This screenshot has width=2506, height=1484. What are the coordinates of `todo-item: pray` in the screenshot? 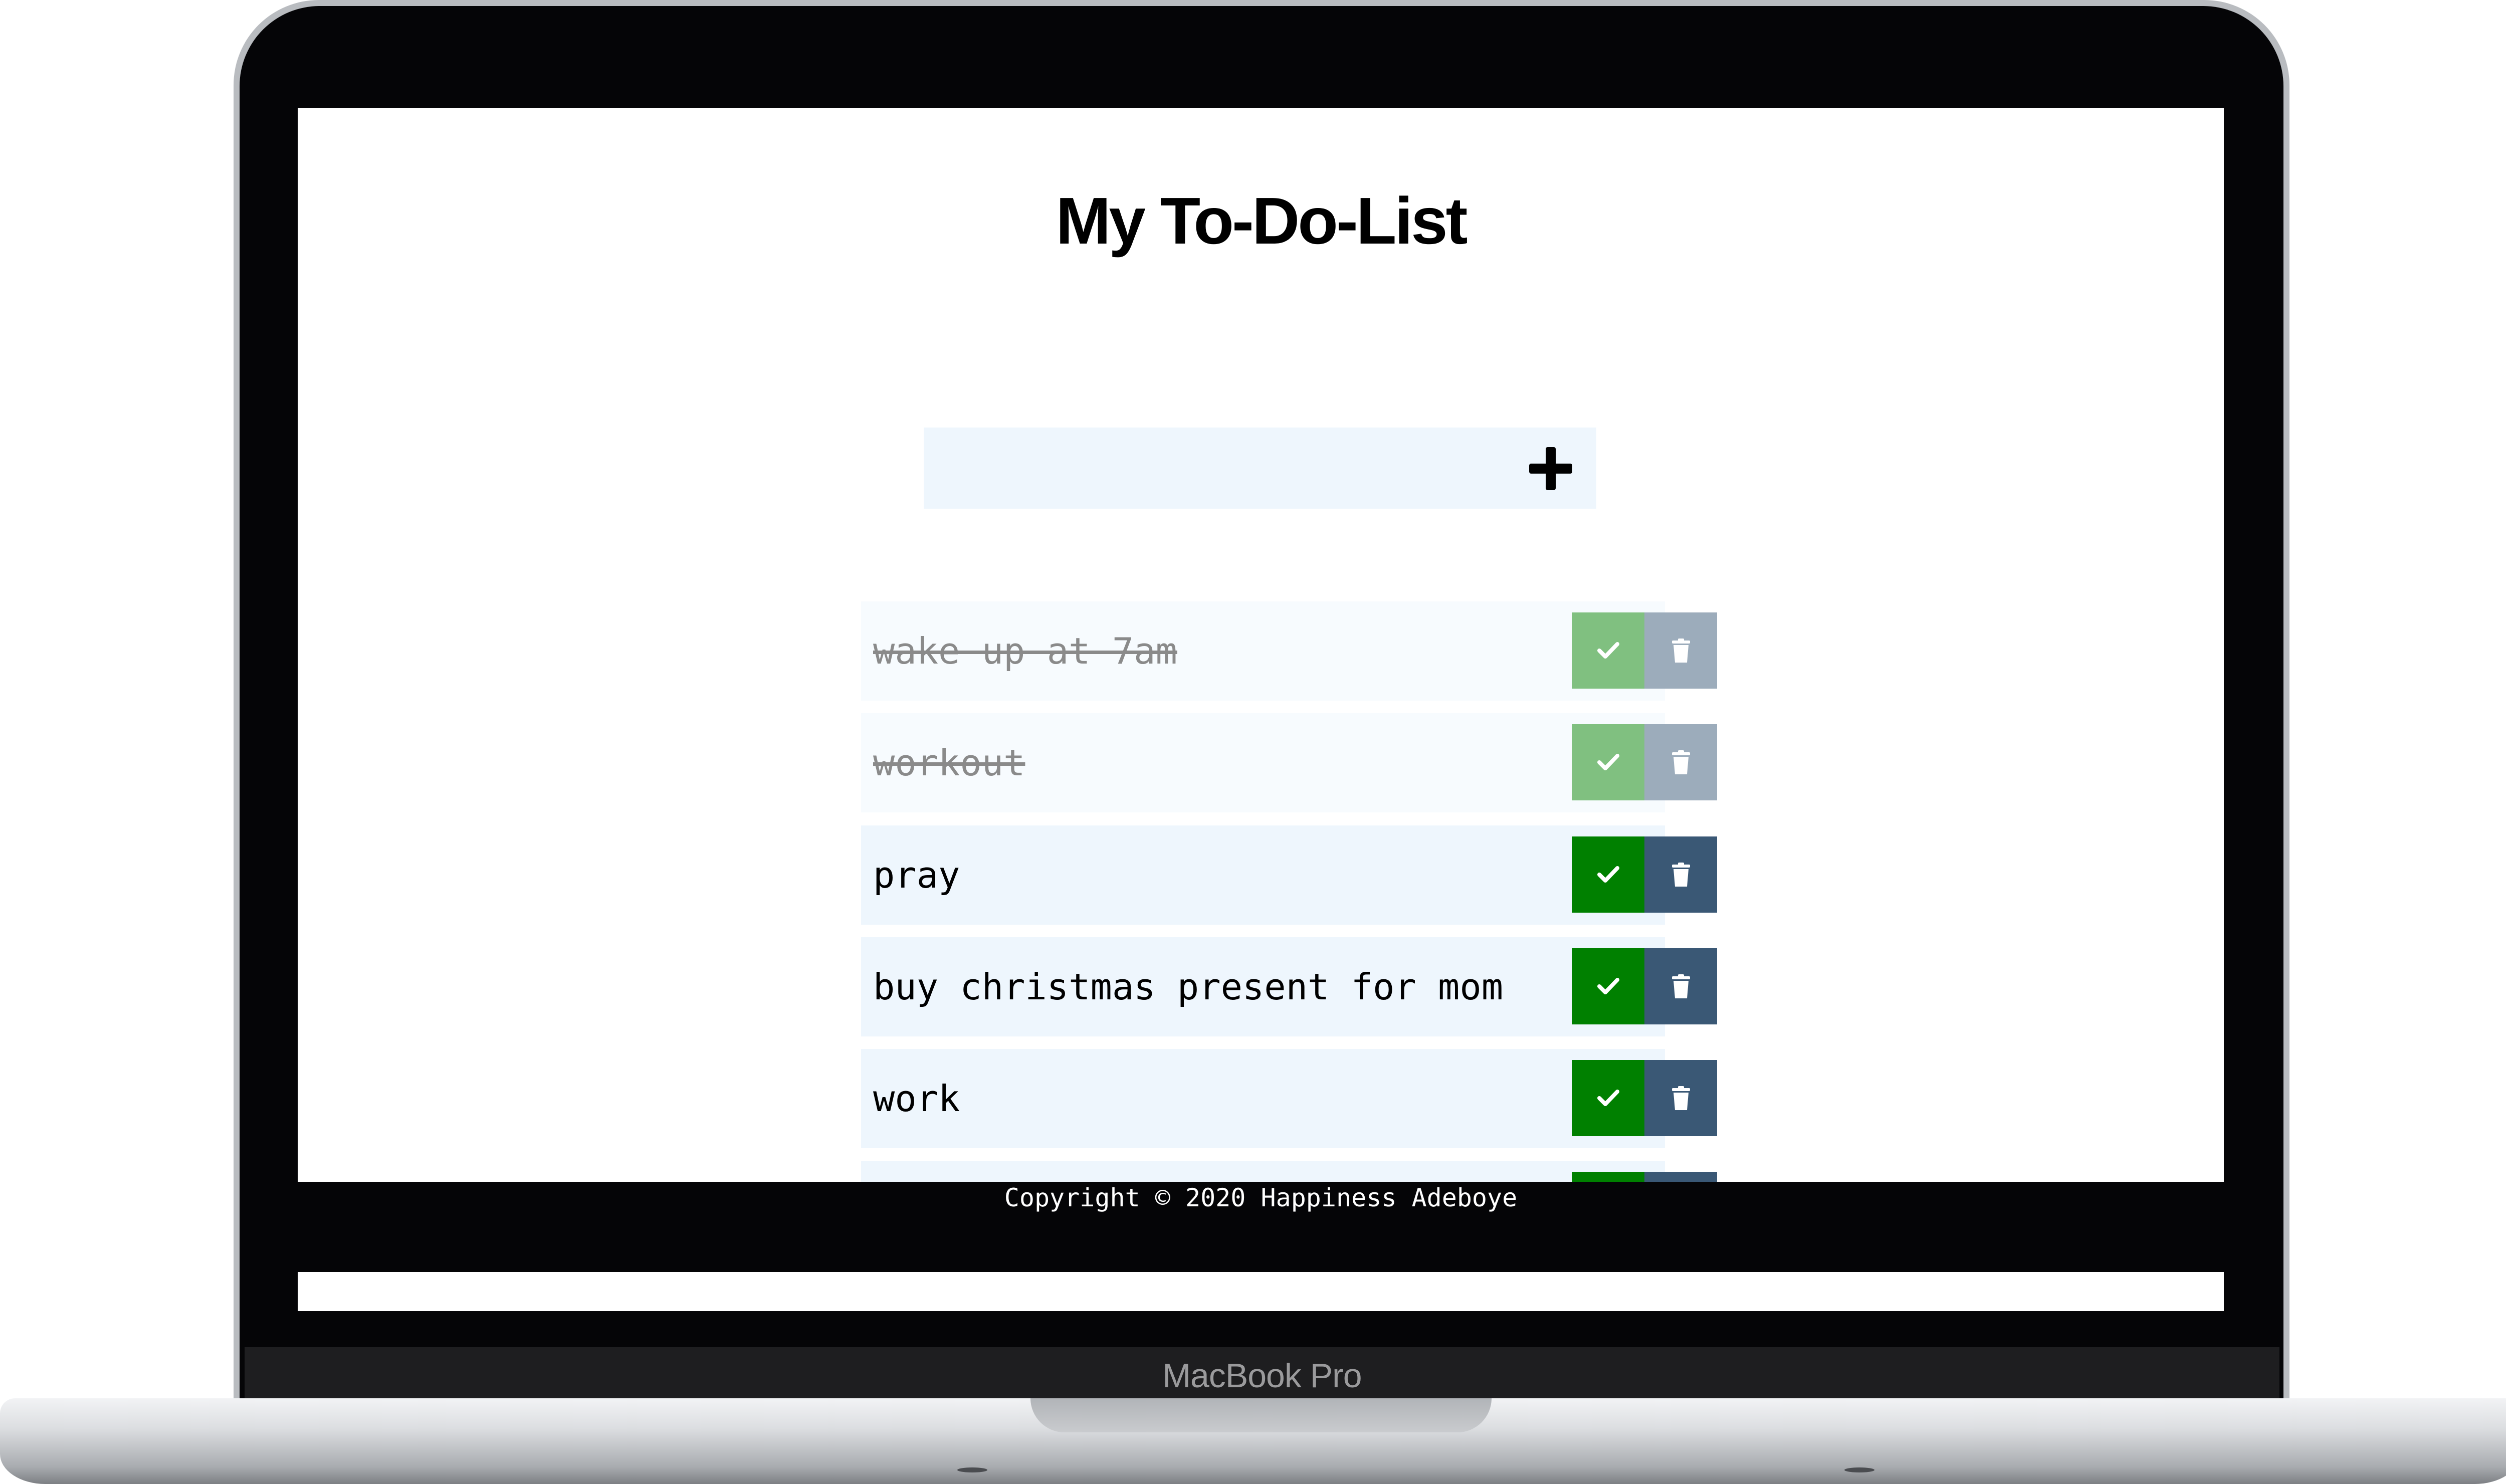 It's located at (1289, 875).